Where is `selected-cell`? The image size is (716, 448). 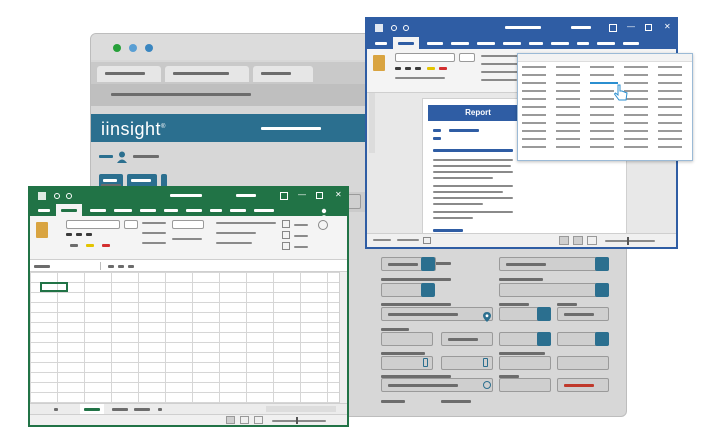 selected-cell is located at coordinates (54, 287).